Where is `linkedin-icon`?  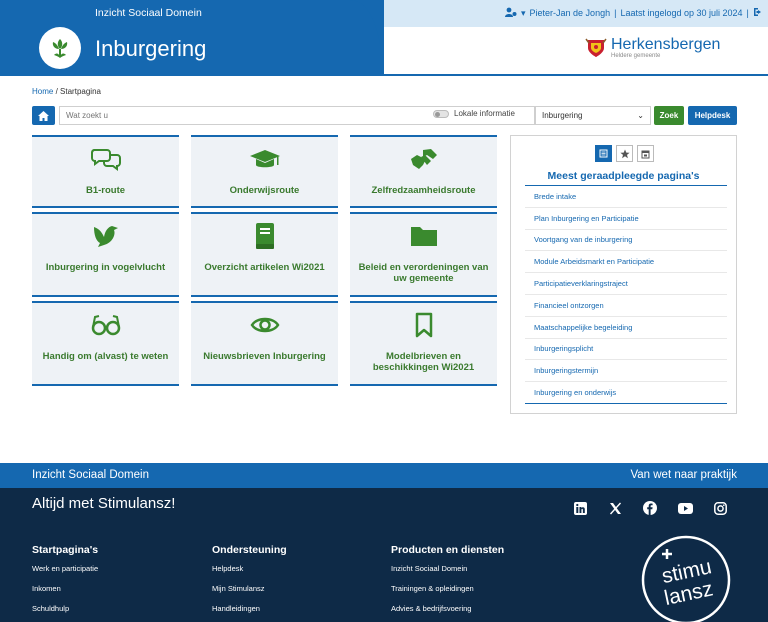
linkedin-icon is located at coordinates (580, 508).